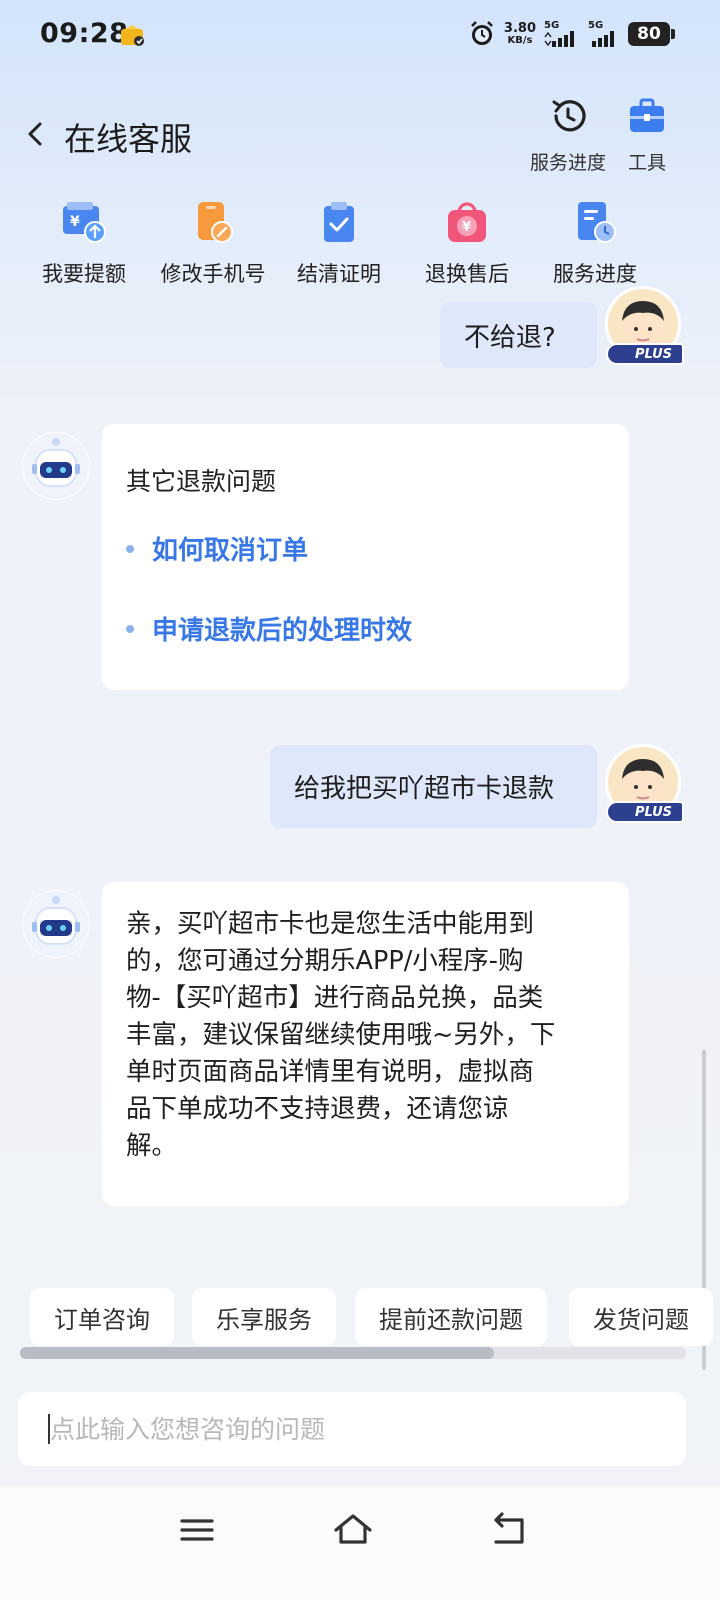 The image size is (720, 1600). I want to click on shortcut-label: 服务进度, so click(595, 274).